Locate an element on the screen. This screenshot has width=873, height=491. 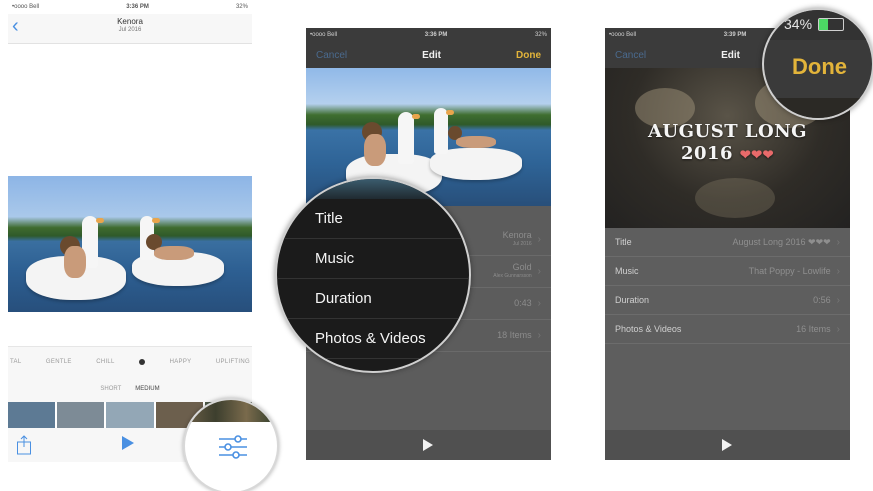
length-medium: MEDIUM is located at coordinates (147, 389).